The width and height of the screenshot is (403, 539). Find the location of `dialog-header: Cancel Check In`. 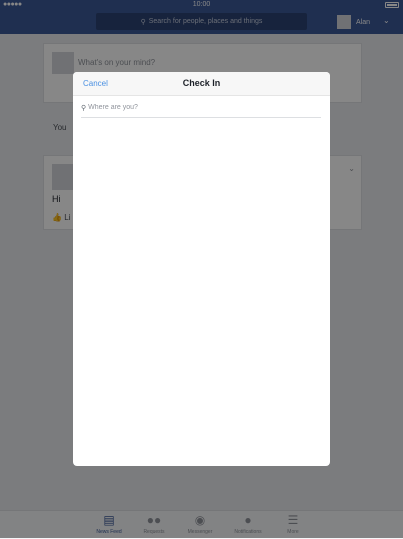

dialog-header: Cancel Check In is located at coordinates (201, 84).